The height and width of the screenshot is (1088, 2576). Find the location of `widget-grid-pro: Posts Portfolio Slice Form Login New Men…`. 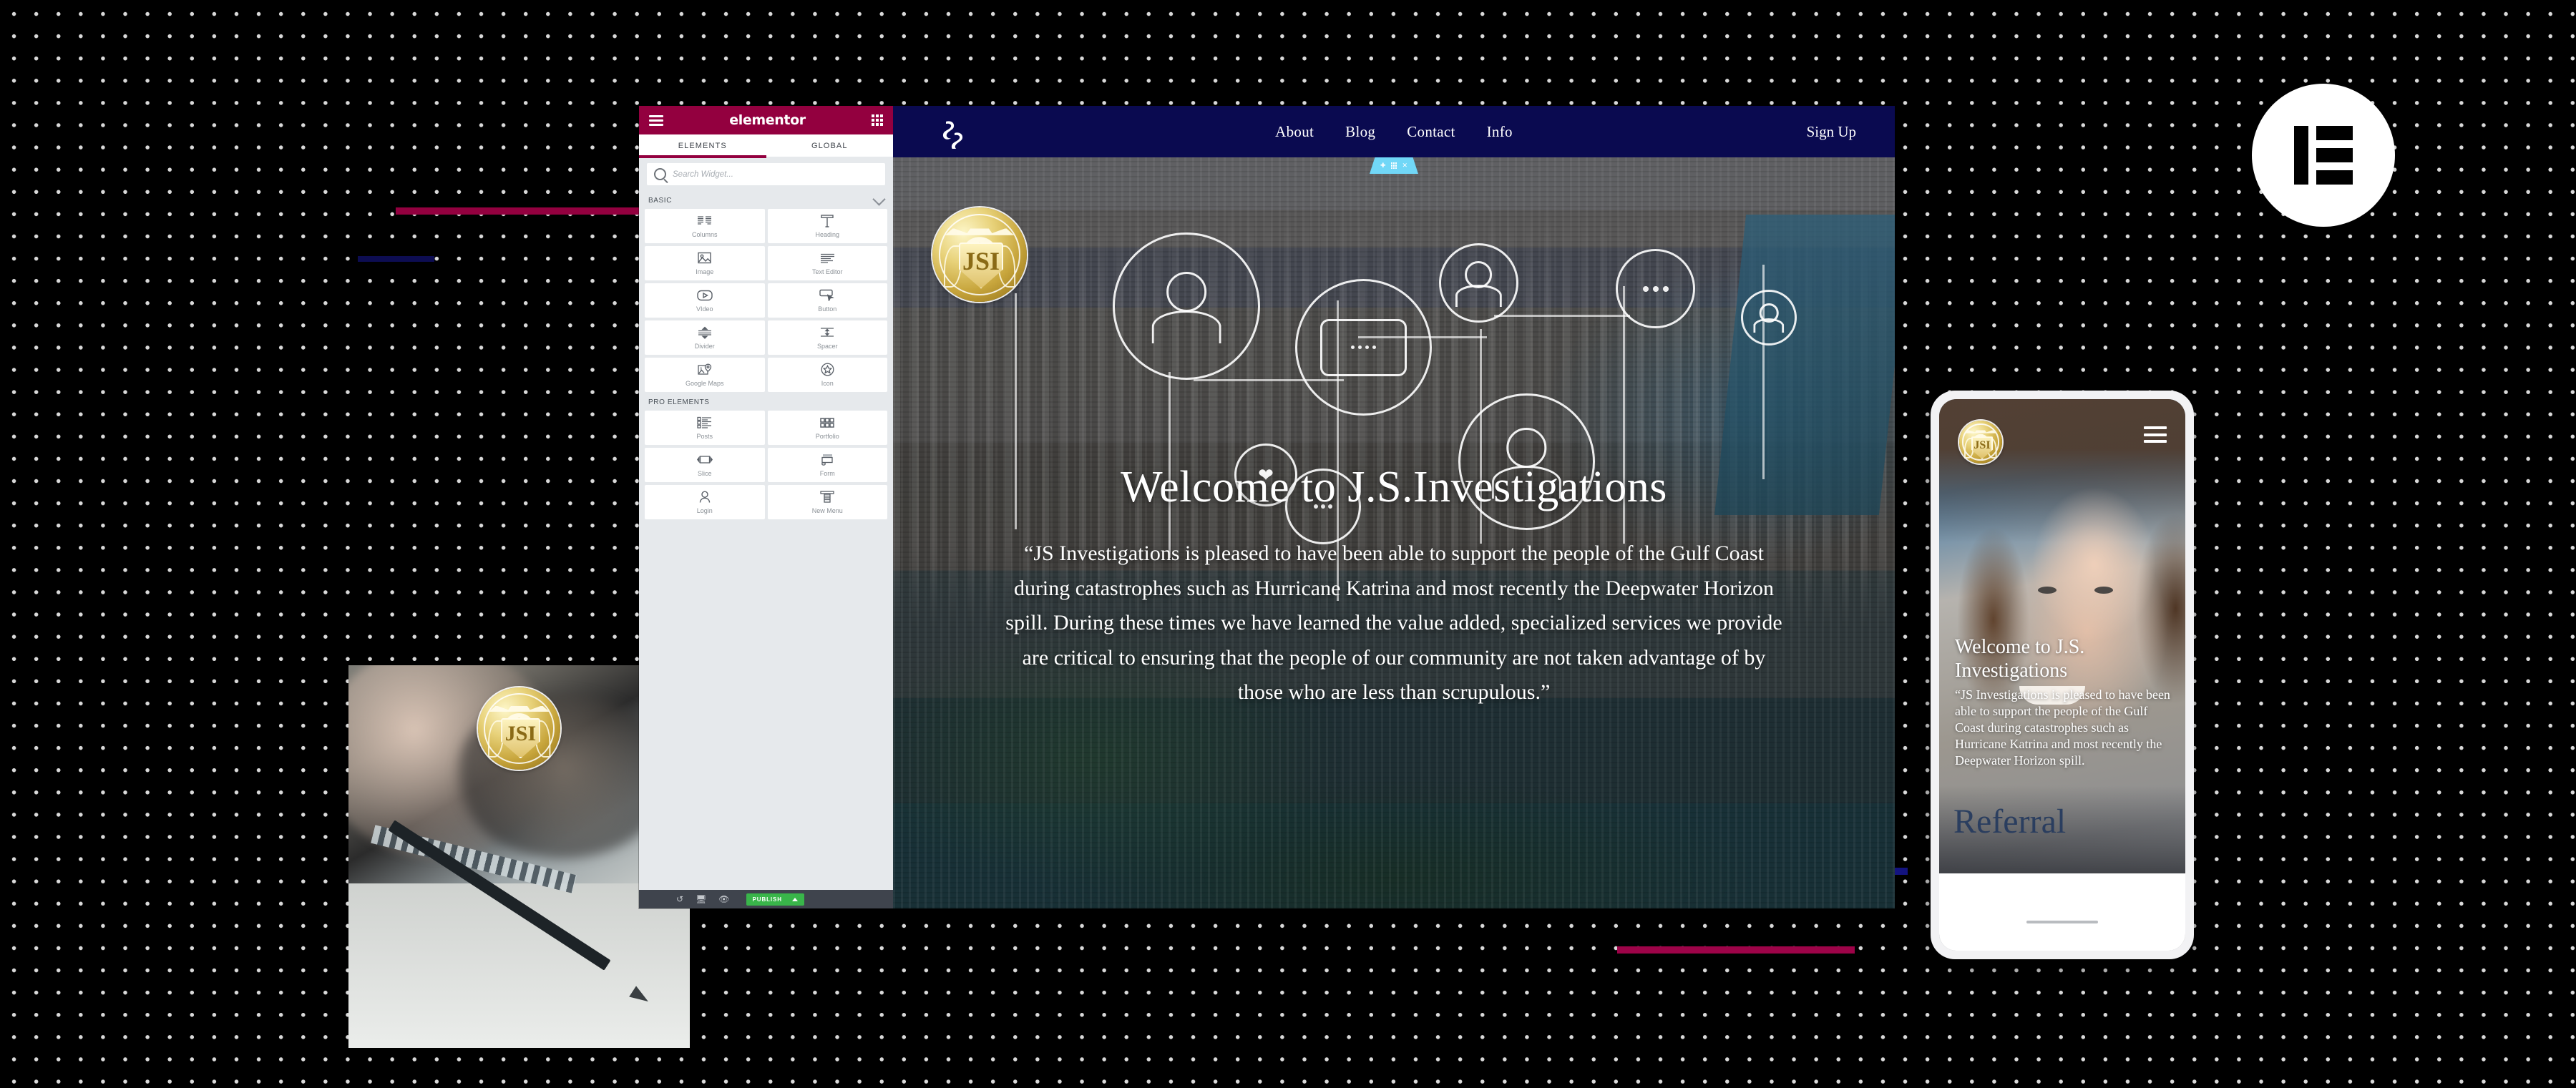

widget-grid-pro: Posts Portfolio Slice Form Login New Men… is located at coordinates (766, 465).